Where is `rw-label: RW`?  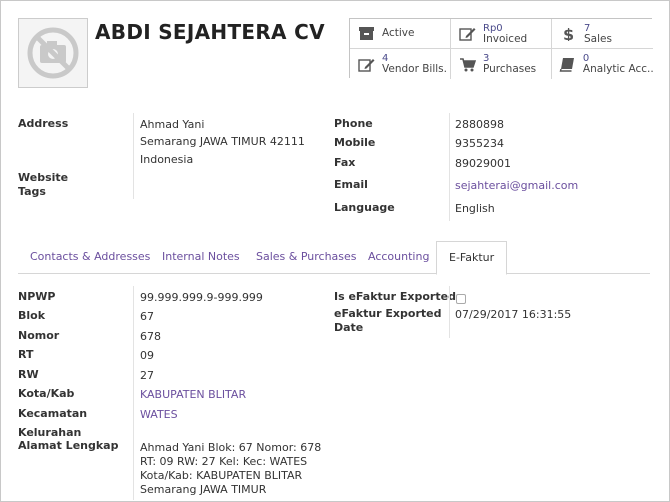 rw-label: RW is located at coordinates (28, 374).